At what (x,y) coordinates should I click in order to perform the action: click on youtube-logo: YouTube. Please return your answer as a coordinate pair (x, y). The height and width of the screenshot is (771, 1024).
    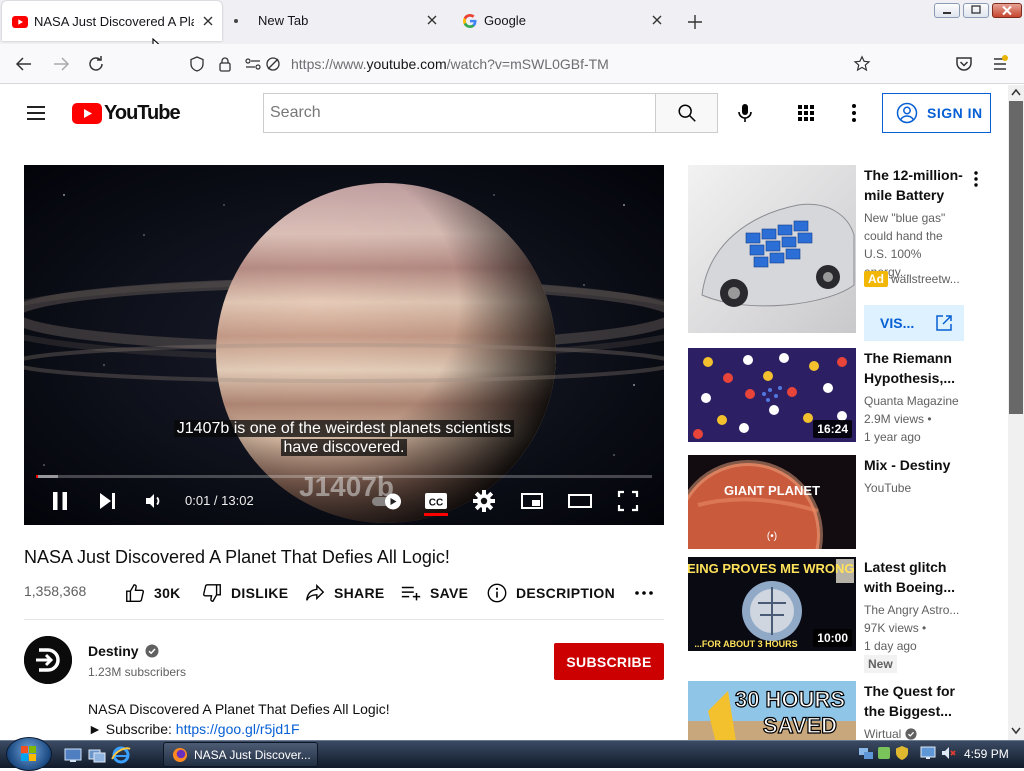
    Looking at the image, I should click on (126, 113).